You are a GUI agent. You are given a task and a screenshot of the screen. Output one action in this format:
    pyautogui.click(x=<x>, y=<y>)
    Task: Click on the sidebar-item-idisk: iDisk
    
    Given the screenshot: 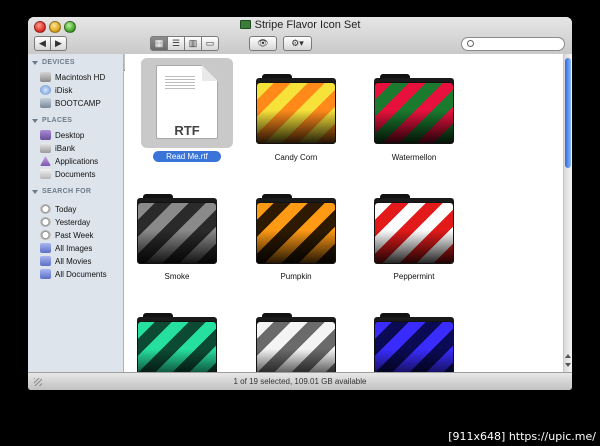 What is the action you would take?
    pyautogui.click(x=56, y=90)
    